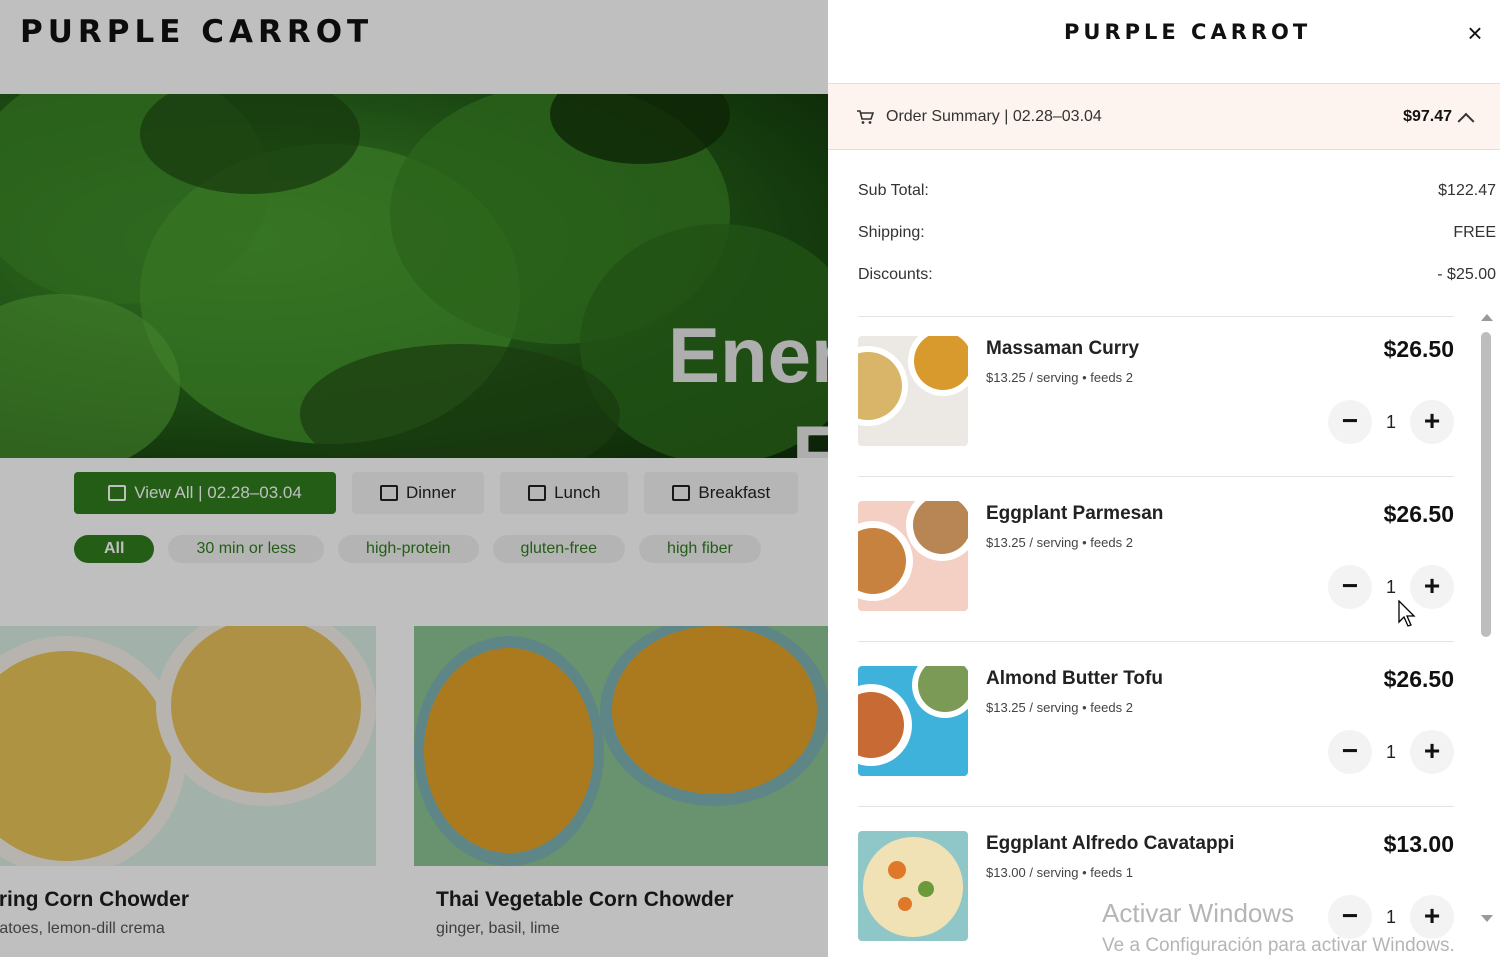 This screenshot has width=1500, height=957. What do you see at coordinates (1278, 945) in the screenshot?
I see `watermark-subtitle: Ve a Configuración para activar Windows.` at bounding box center [1278, 945].